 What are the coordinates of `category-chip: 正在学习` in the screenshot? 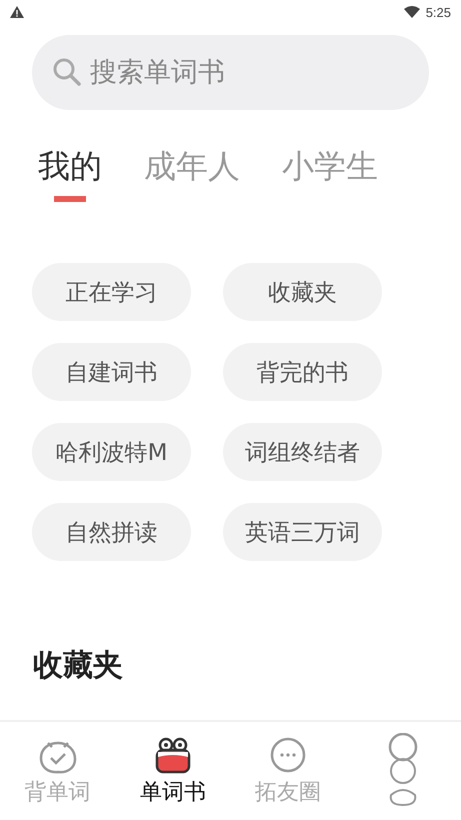 It's located at (111, 292).